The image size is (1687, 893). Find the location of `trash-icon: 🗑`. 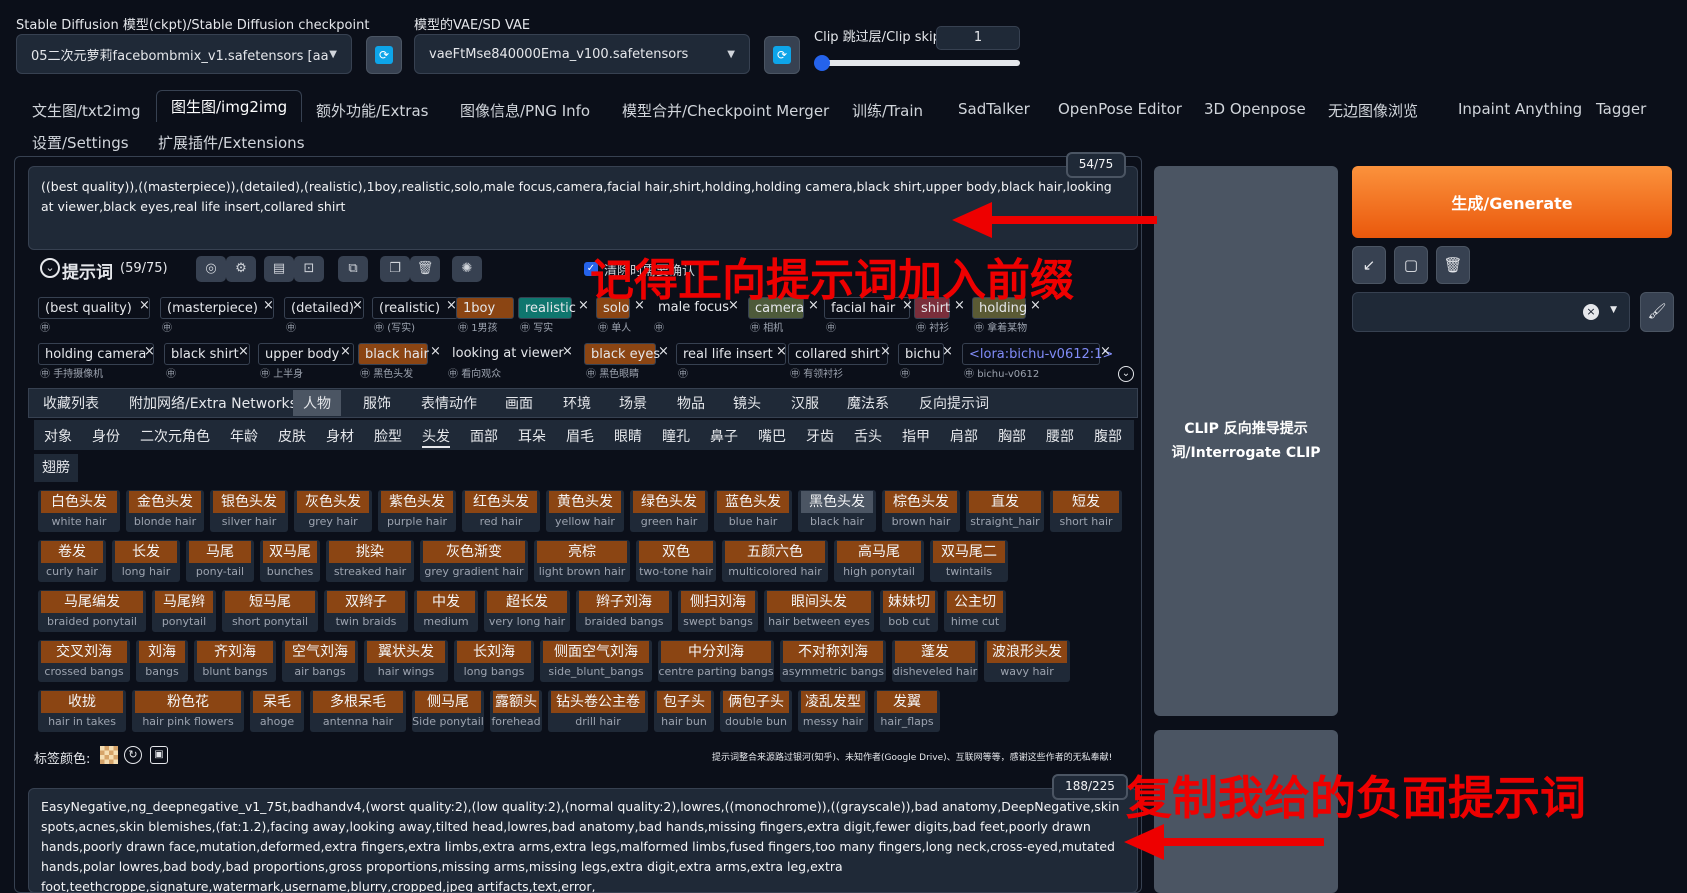

trash-icon: 🗑 is located at coordinates (425, 269).